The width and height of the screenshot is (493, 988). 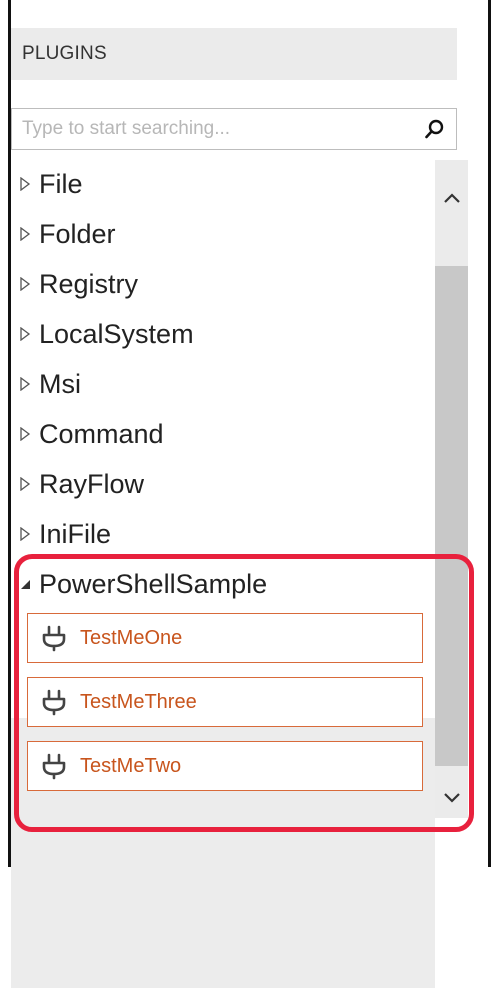 I want to click on tree-item-msi: Msi, so click(x=223, y=384).